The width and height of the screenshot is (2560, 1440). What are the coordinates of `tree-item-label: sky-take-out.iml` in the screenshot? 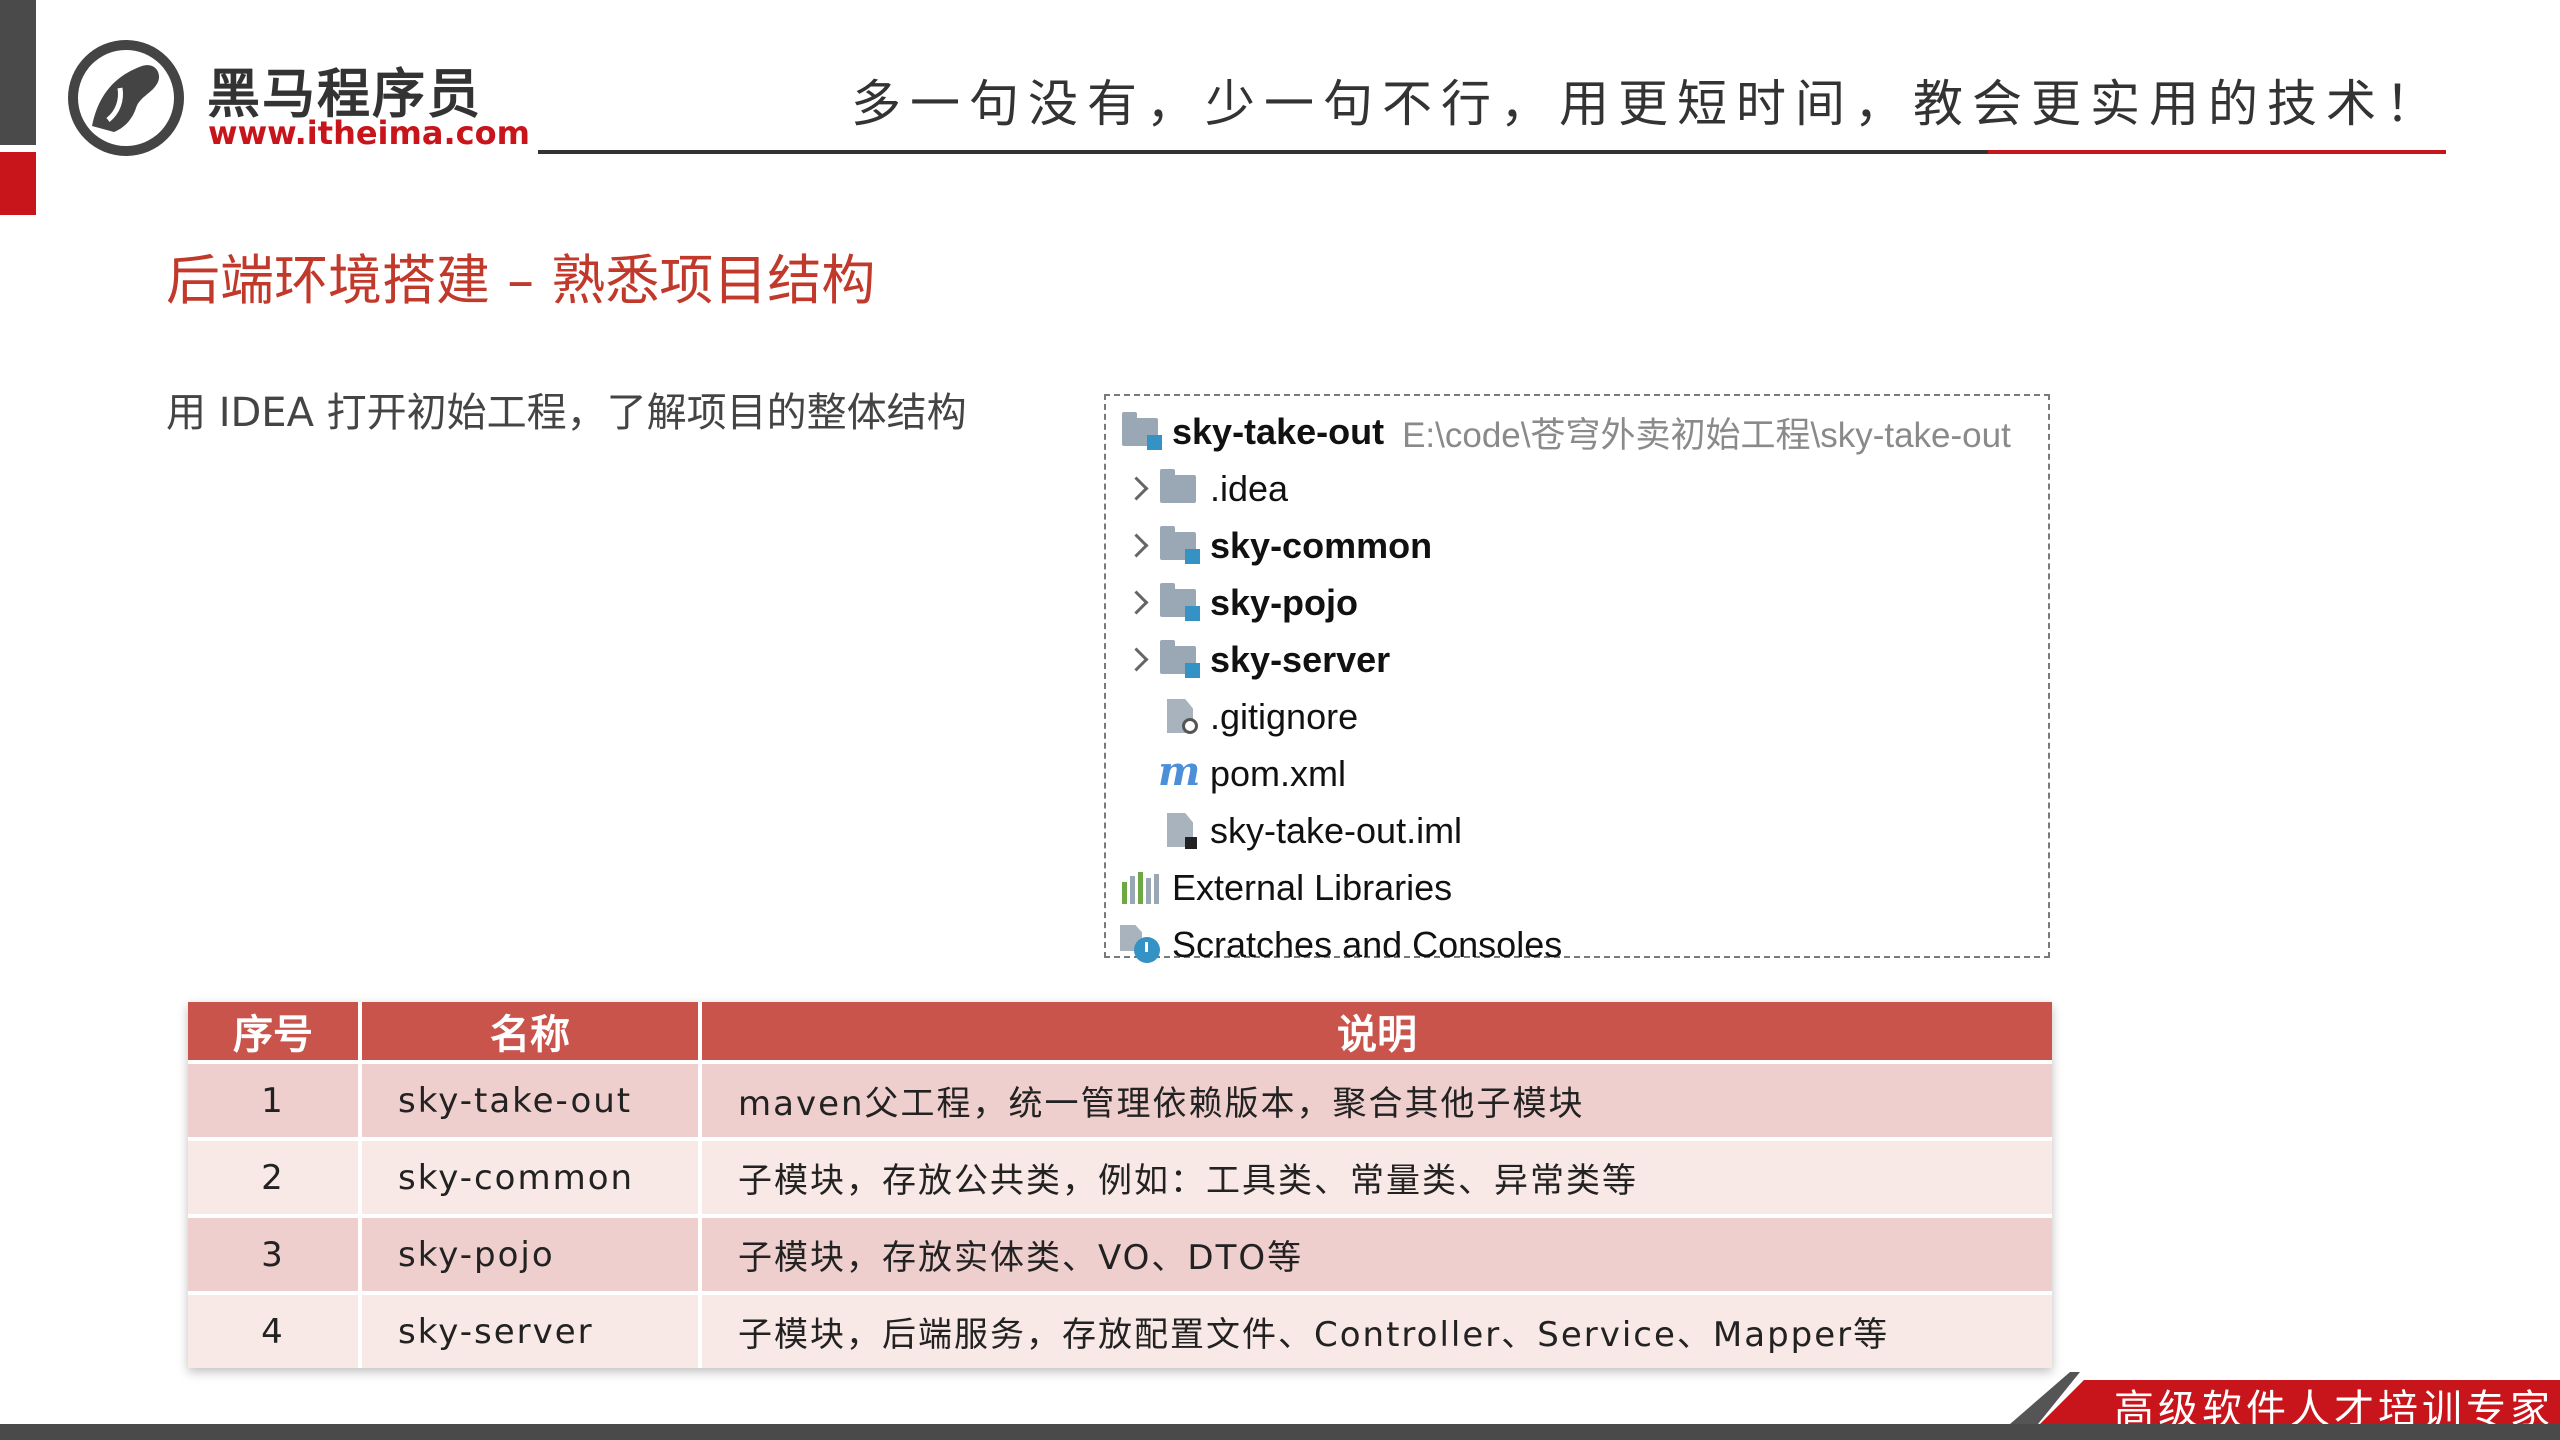 It's located at (1336, 830).